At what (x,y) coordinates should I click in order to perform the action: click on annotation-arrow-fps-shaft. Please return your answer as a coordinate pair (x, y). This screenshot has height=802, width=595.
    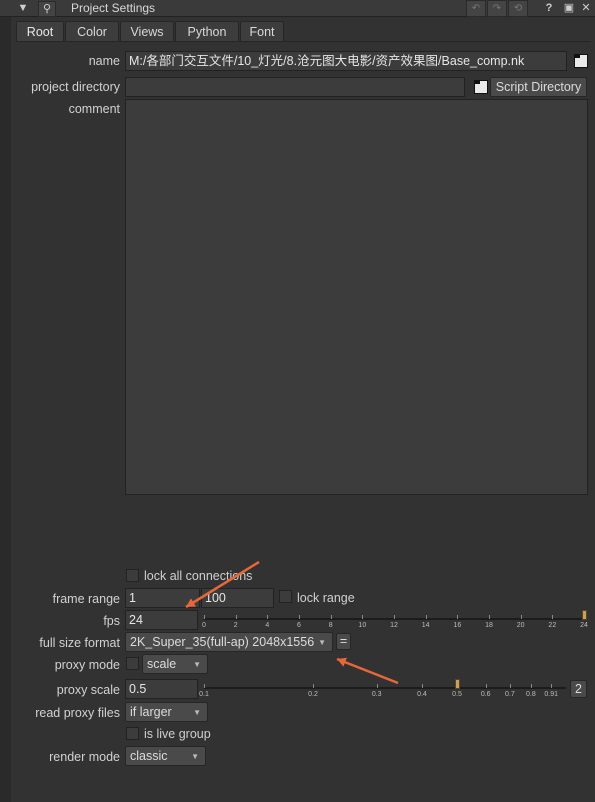
    Looking at the image, I should click on (222, 584).